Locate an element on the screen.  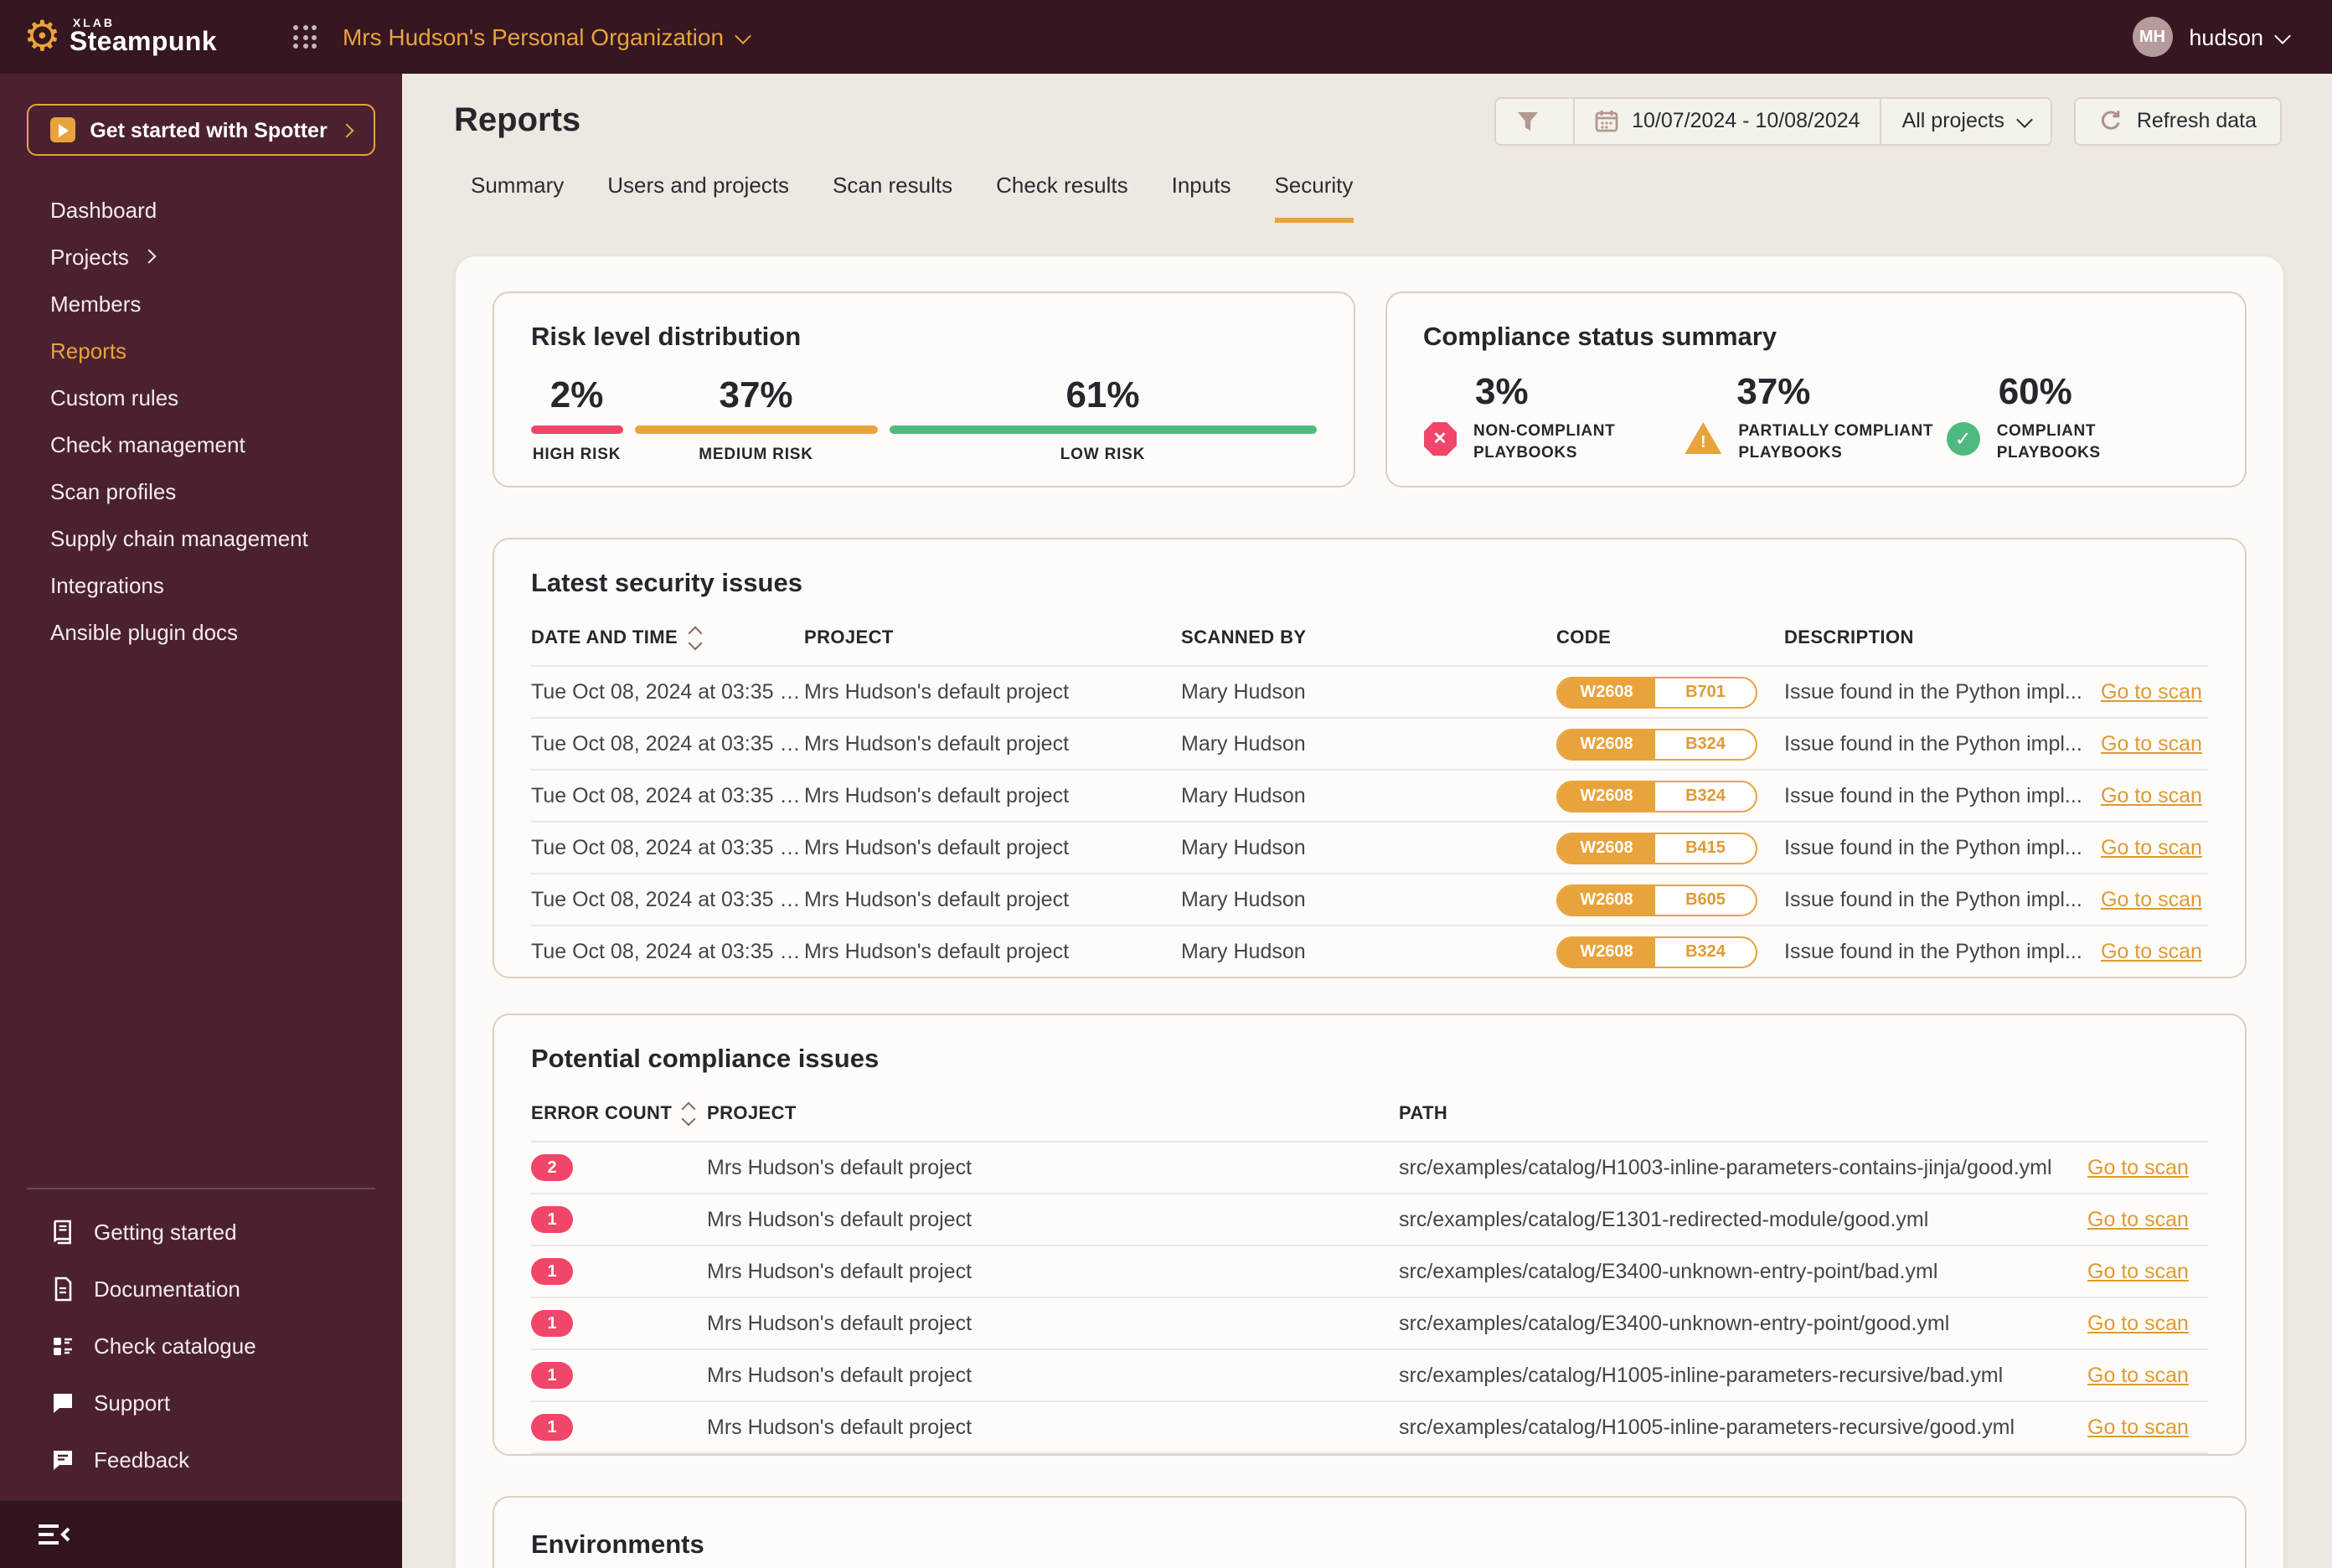
funnel-icon is located at coordinates (1528, 120).